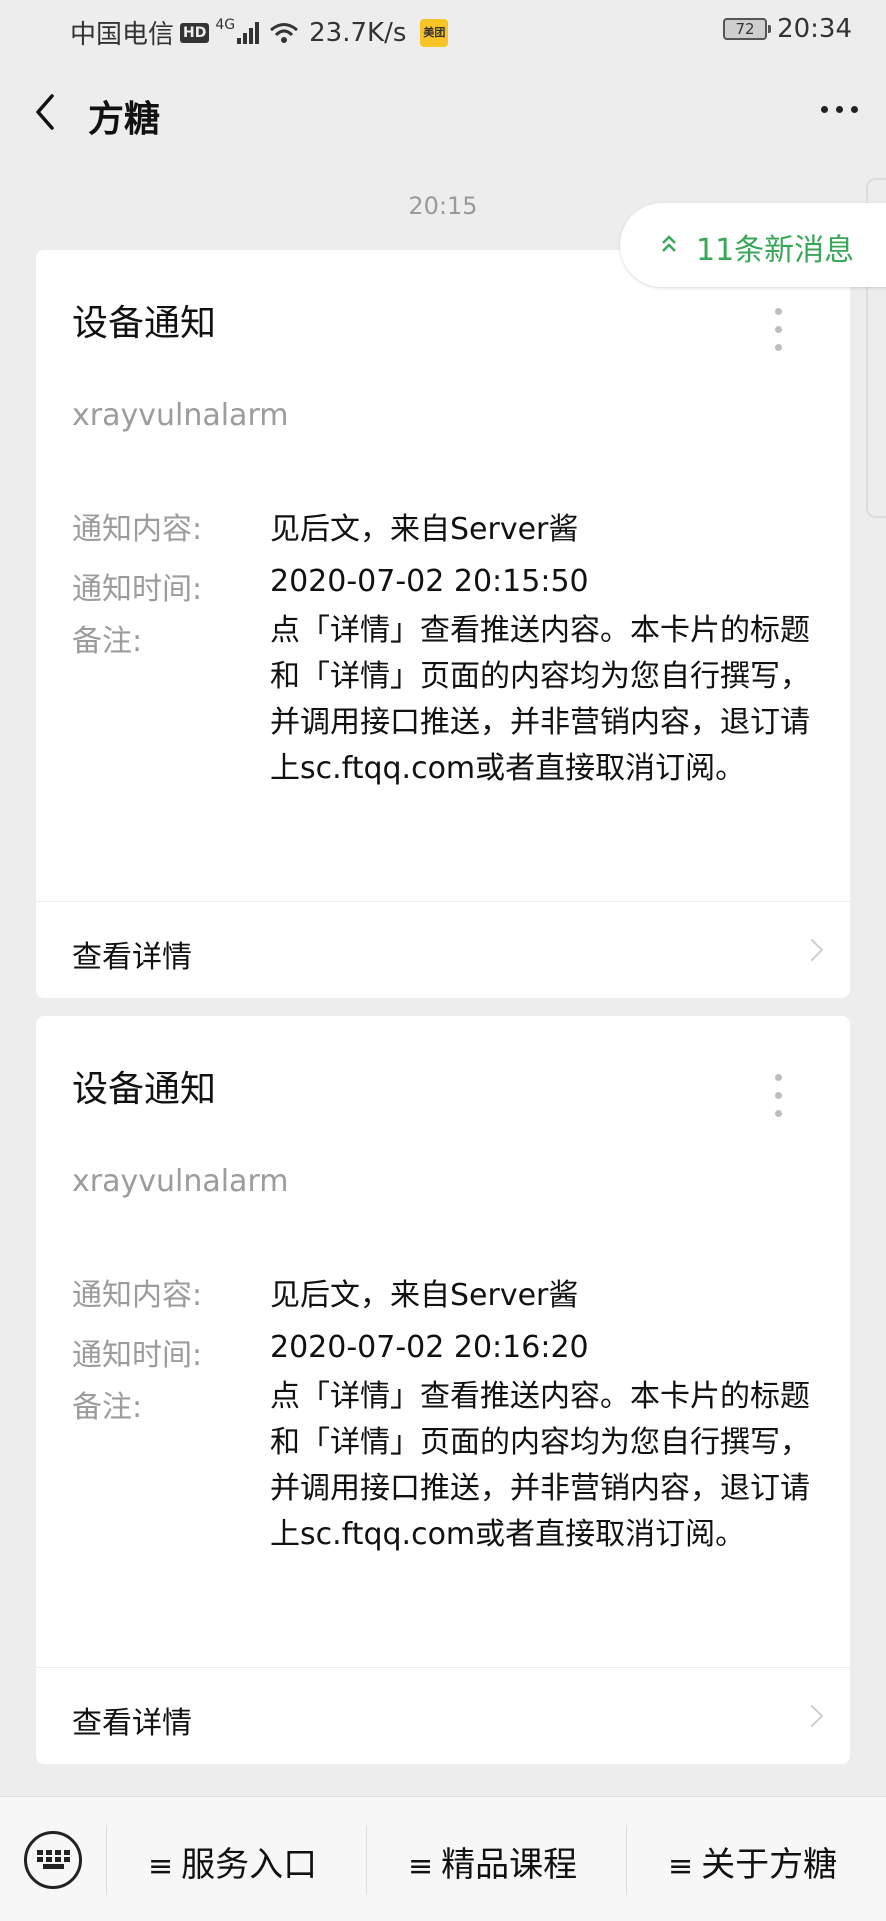 This screenshot has width=886, height=1921. Describe the element at coordinates (53, 1860) in the screenshot. I see `keyboard-icon` at that location.